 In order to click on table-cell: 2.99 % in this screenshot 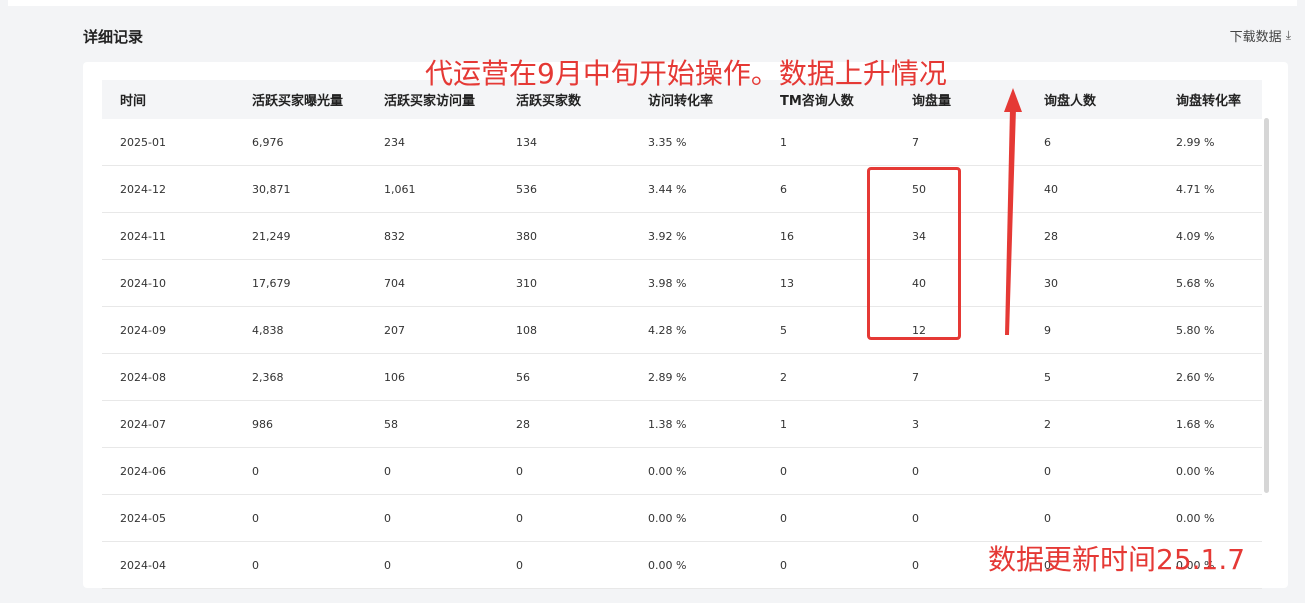, I will do `click(1210, 142)`.